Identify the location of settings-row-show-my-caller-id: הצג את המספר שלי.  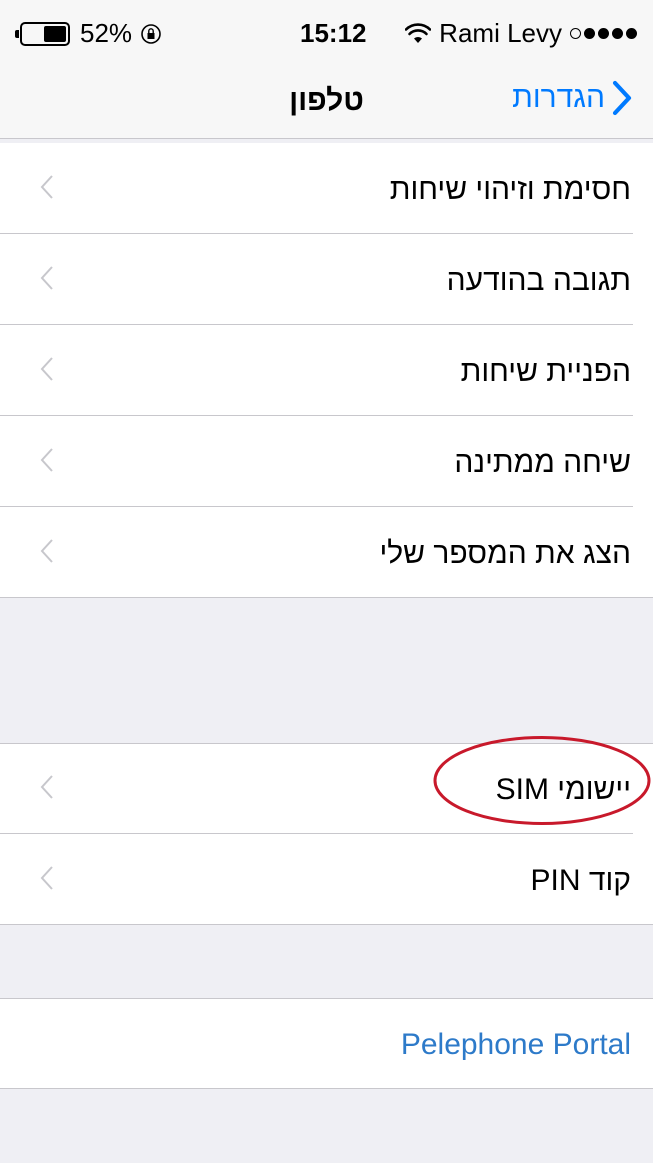
(326, 552).